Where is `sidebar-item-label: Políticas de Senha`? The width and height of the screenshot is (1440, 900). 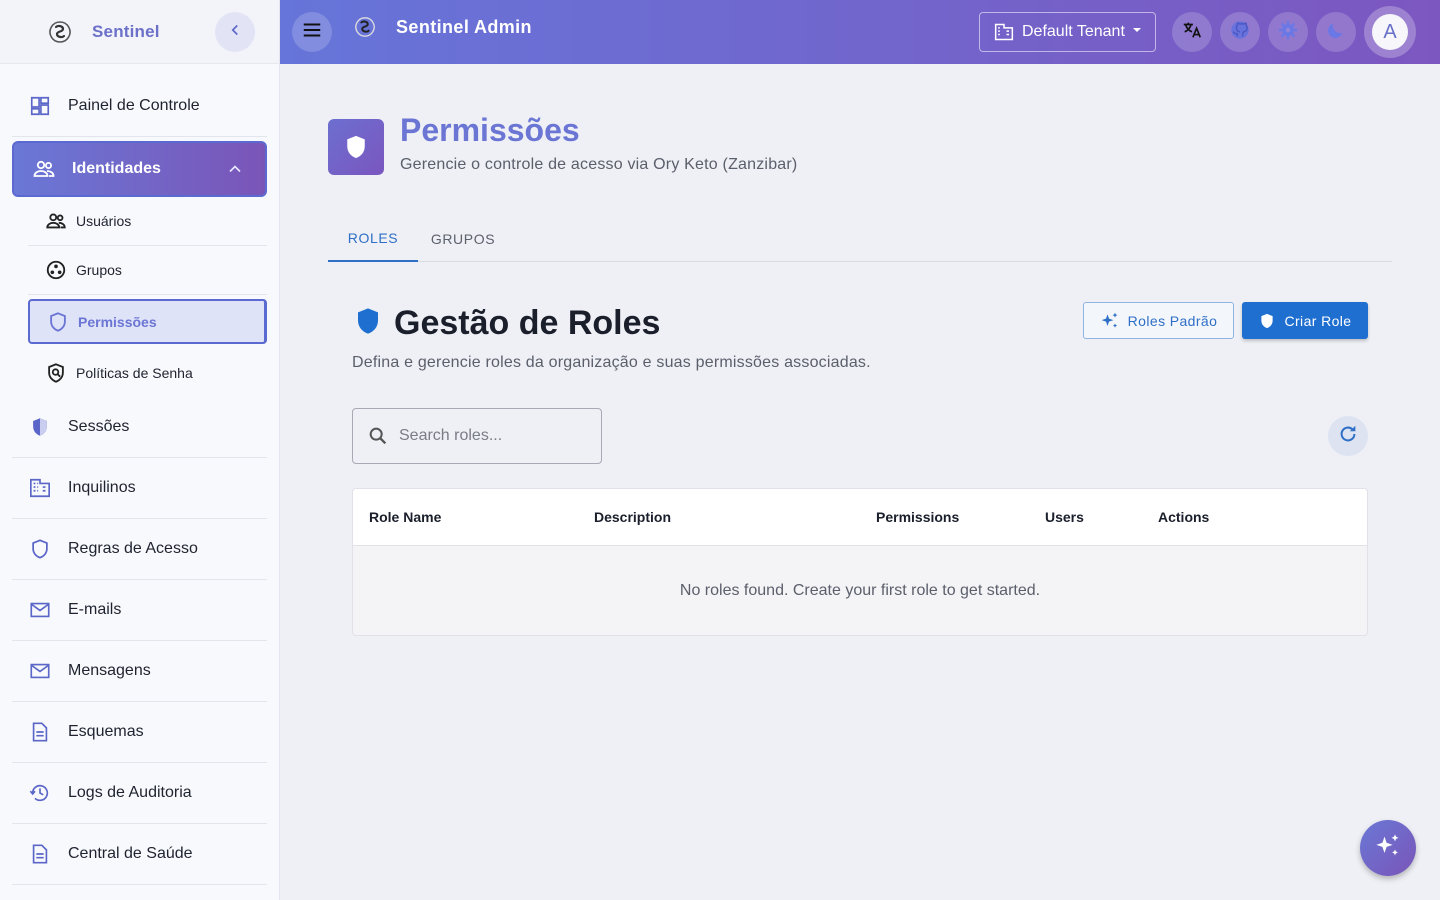 sidebar-item-label: Políticas de Senha is located at coordinates (134, 372).